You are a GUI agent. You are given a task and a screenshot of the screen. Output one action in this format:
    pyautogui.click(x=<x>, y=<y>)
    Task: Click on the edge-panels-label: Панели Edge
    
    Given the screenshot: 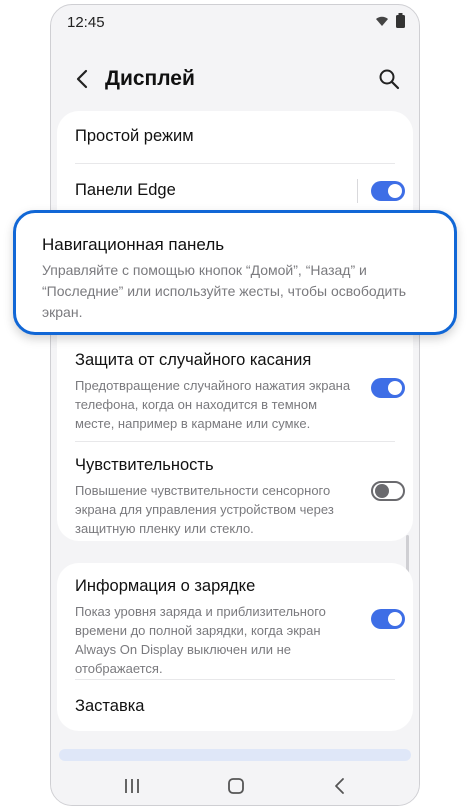 What is the action you would take?
    pyautogui.click(x=125, y=190)
    